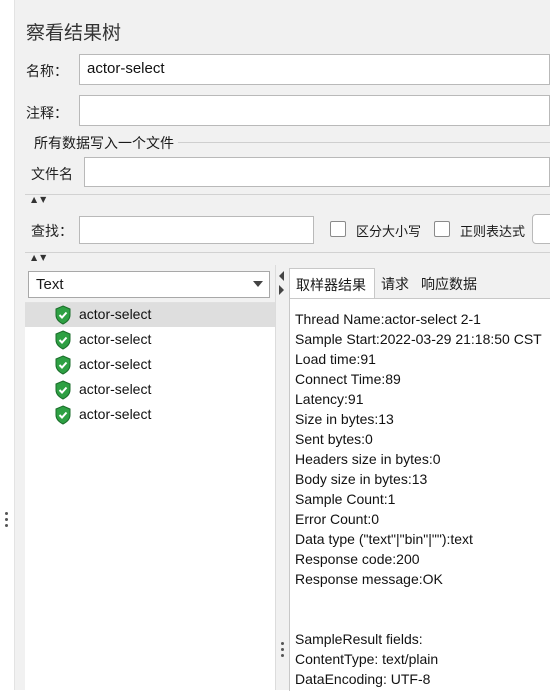  What do you see at coordinates (344, 419) in the screenshot?
I see `result-line: Size in bytes:13` at bounding box center [344, 419].